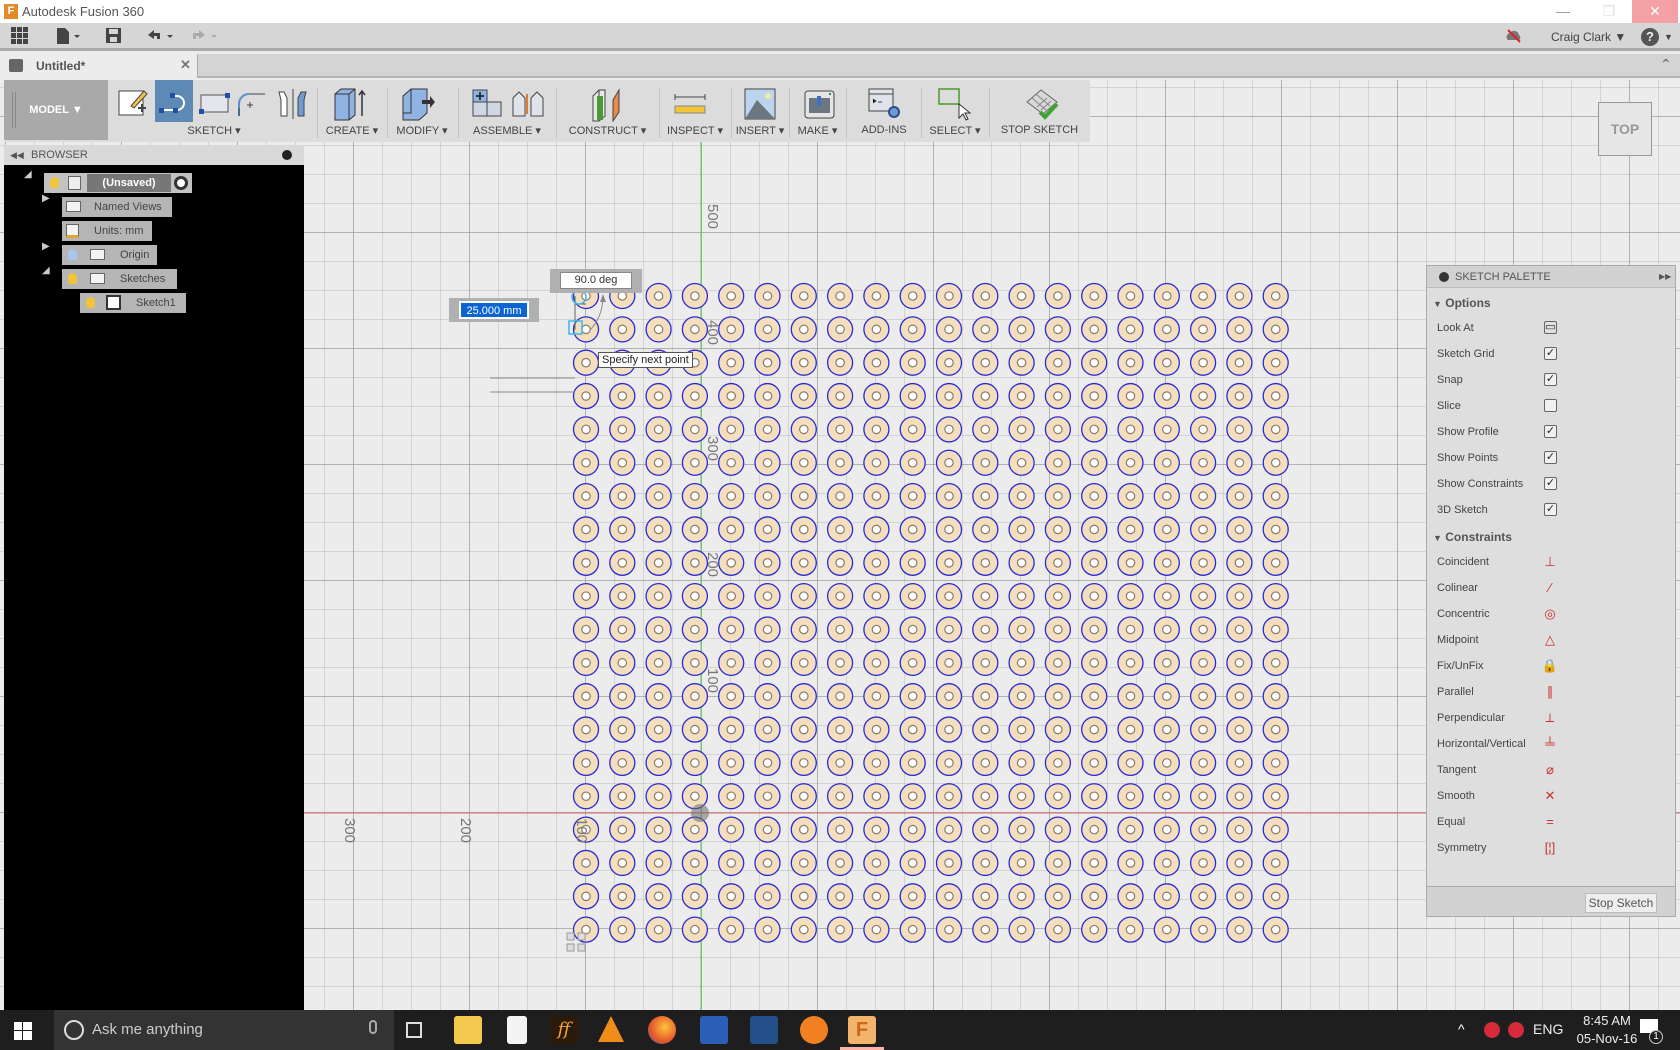  I want to click on firefox-icon, so click(662, 1030).